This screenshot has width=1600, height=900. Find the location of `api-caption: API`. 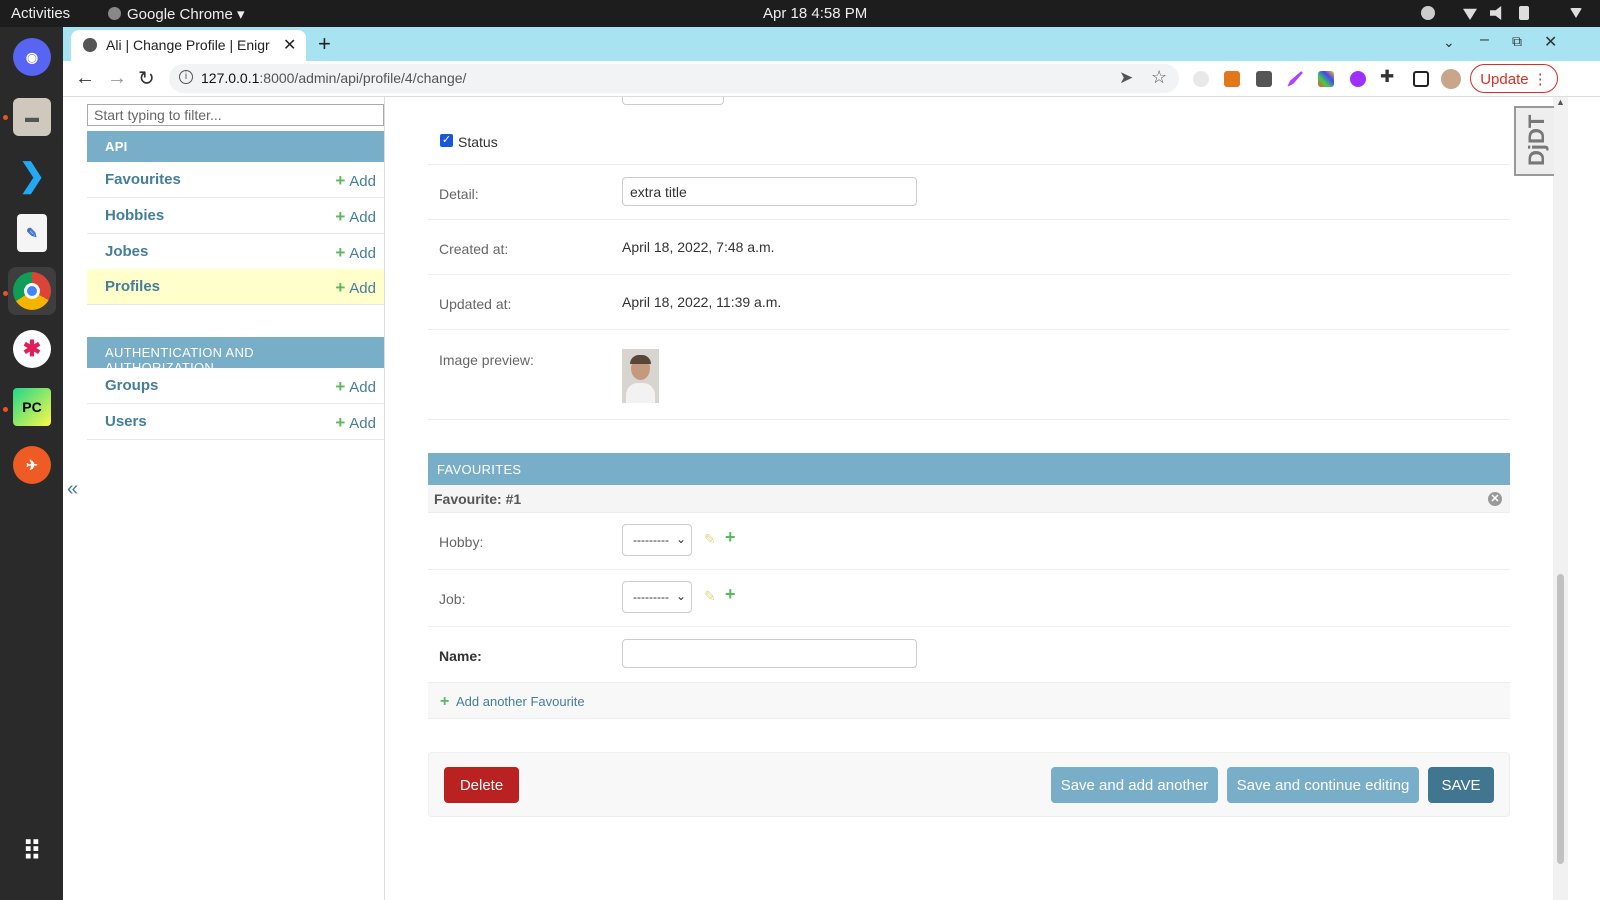

api-caption: API is located at coordinates (235, 146).